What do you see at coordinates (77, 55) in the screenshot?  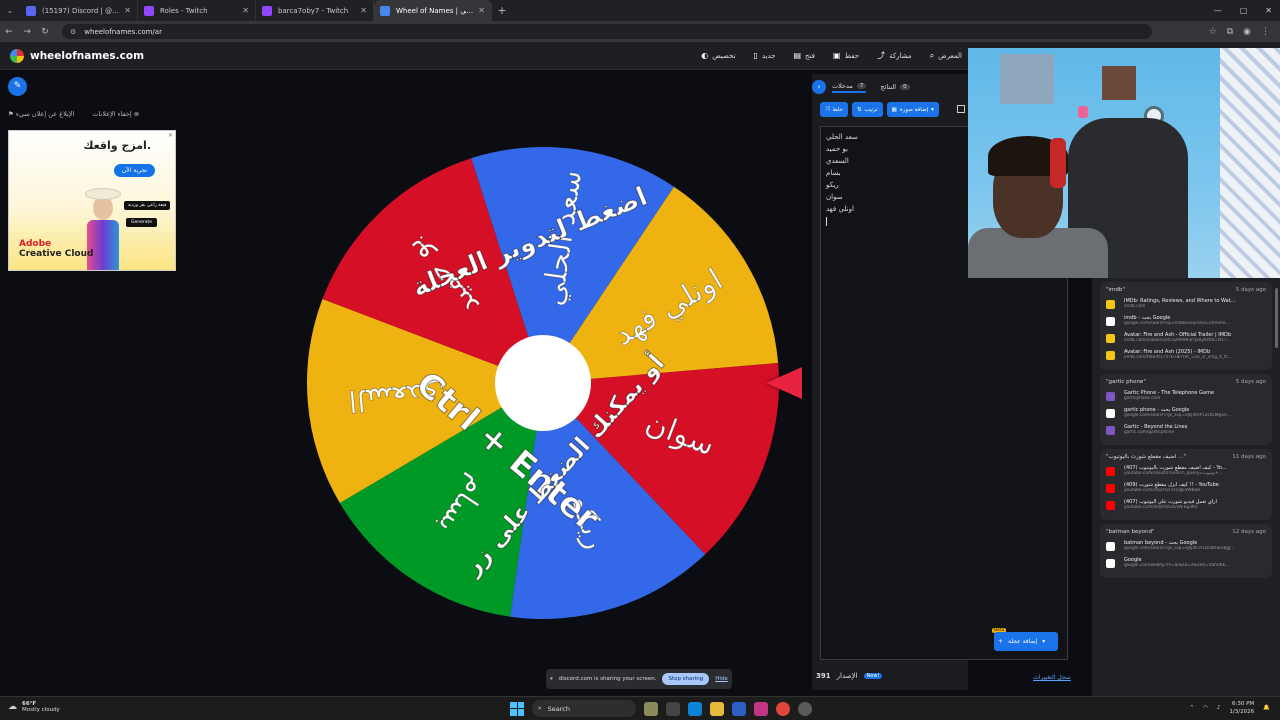 I see `site-logo: wheelofnames.com` at bounding box center [77, 55].